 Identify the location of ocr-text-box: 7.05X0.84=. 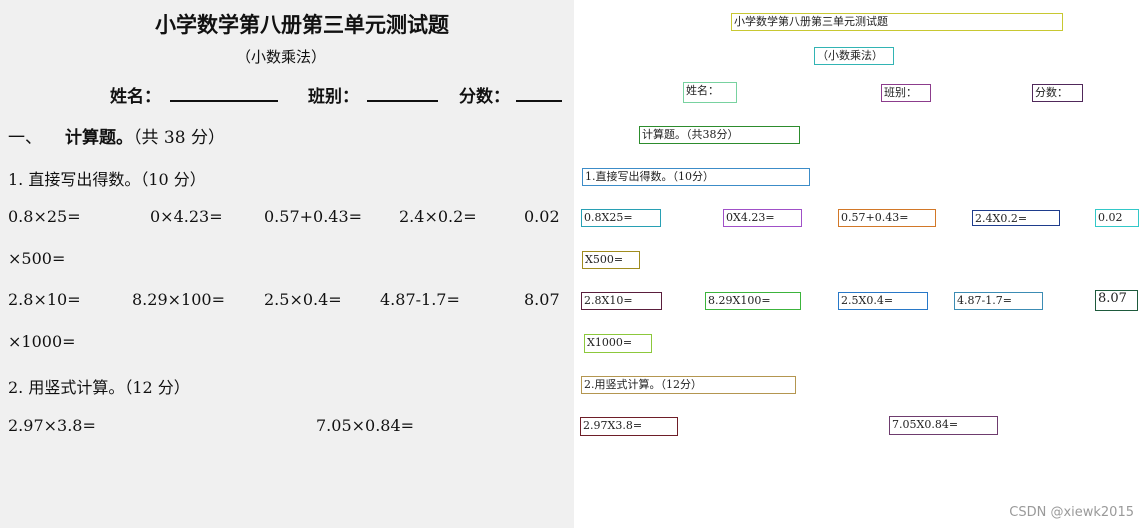
(943, 425).